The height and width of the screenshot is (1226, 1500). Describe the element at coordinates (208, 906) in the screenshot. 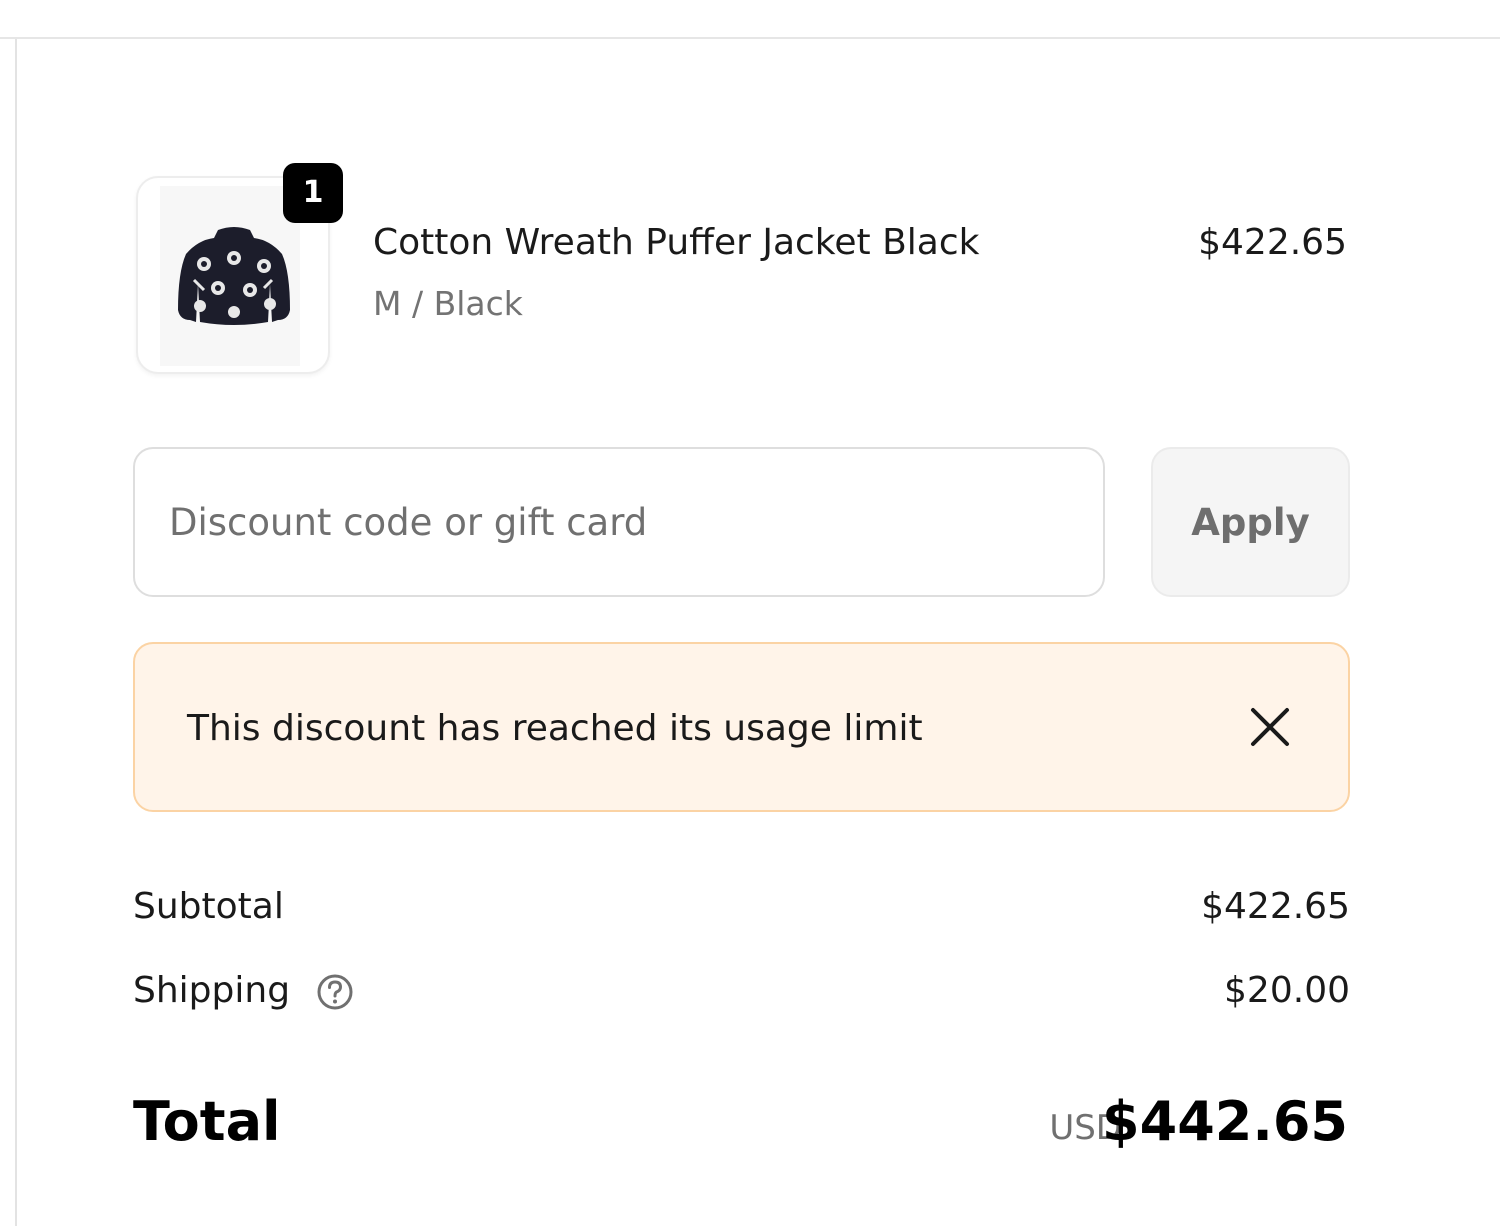

I see `subtotal-label: Subtotal` at that location.